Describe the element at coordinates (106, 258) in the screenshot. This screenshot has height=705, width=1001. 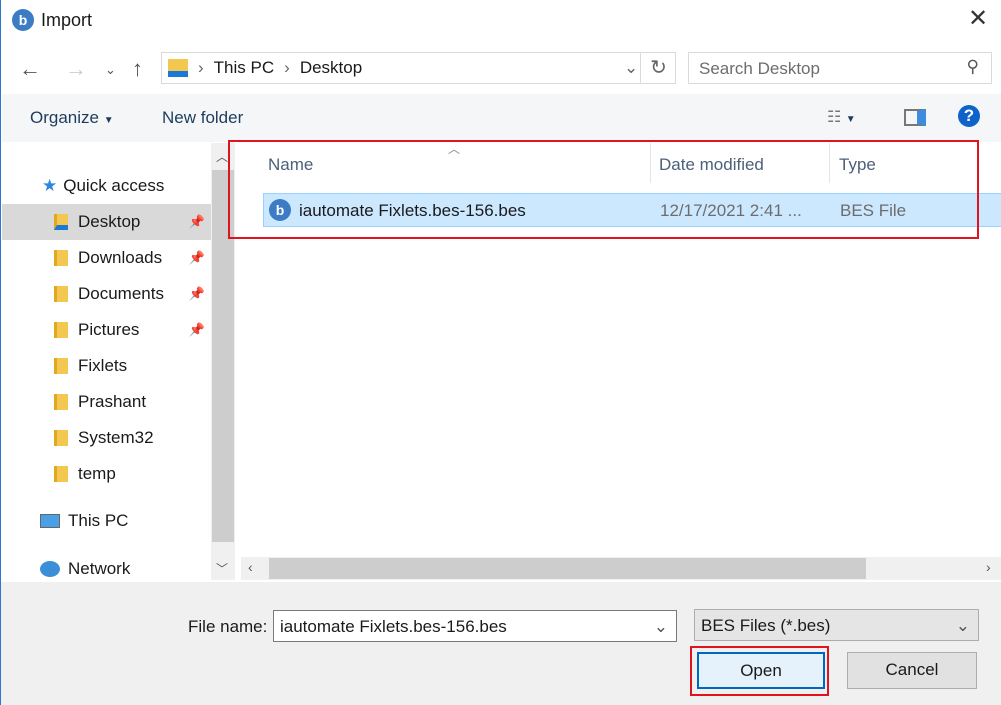
I see `sidebar-item-downloads: Downloads 📌` at that location.